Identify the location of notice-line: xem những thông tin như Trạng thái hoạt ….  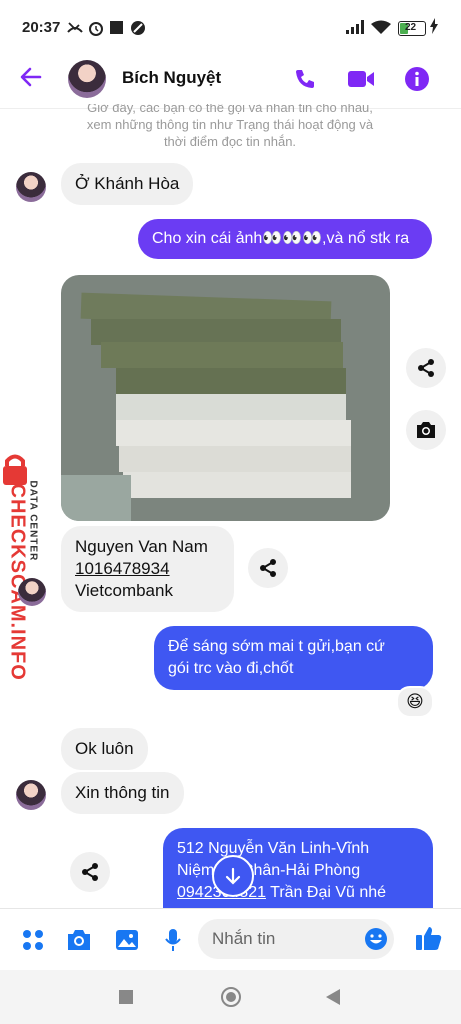
(230, 124).